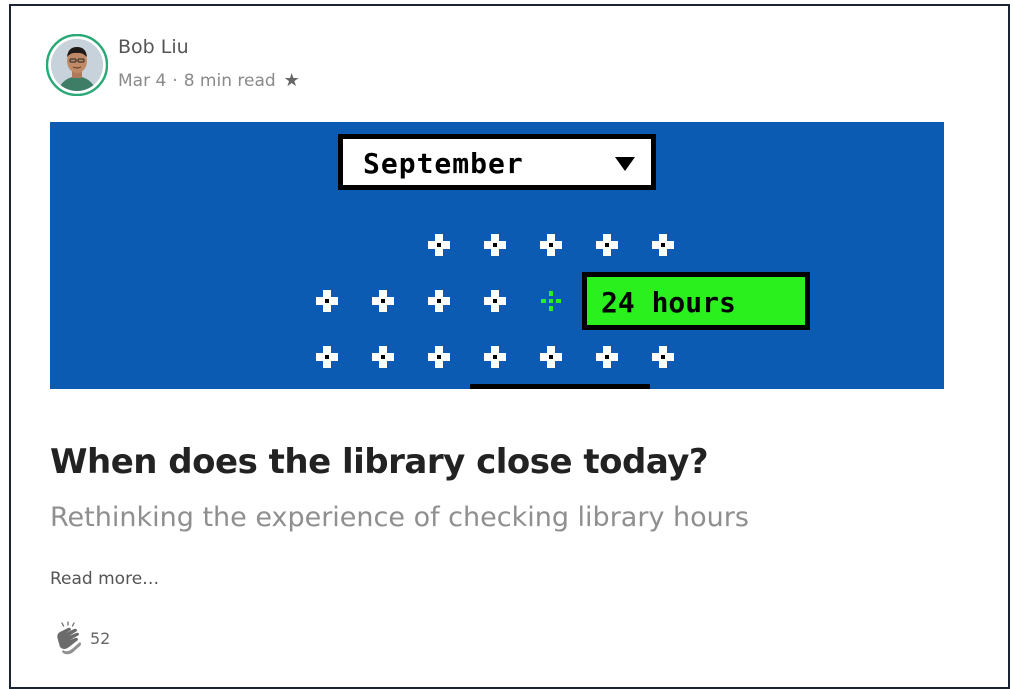 This screenshot has width=1013, height=689. What do you see at coordinates (68, 638) in the screenshot?
I see `clap-icon` at bounding box center [68, 638].